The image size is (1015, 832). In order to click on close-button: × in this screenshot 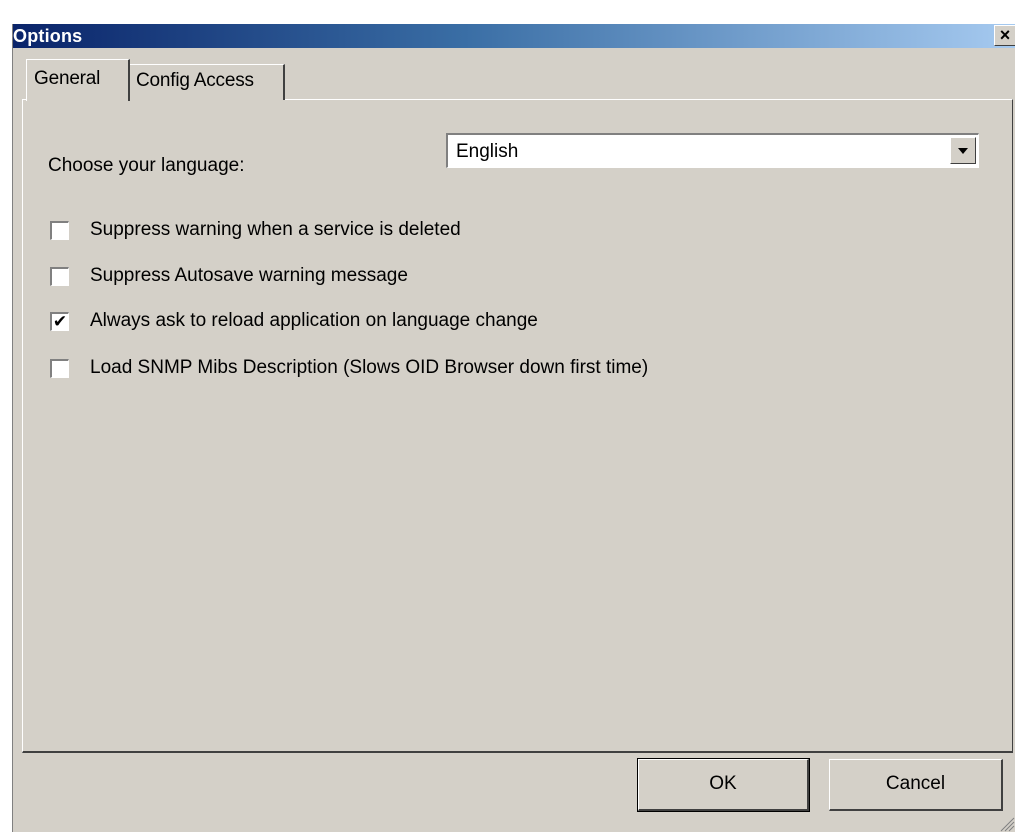, I will do `click(1004, 35)`.